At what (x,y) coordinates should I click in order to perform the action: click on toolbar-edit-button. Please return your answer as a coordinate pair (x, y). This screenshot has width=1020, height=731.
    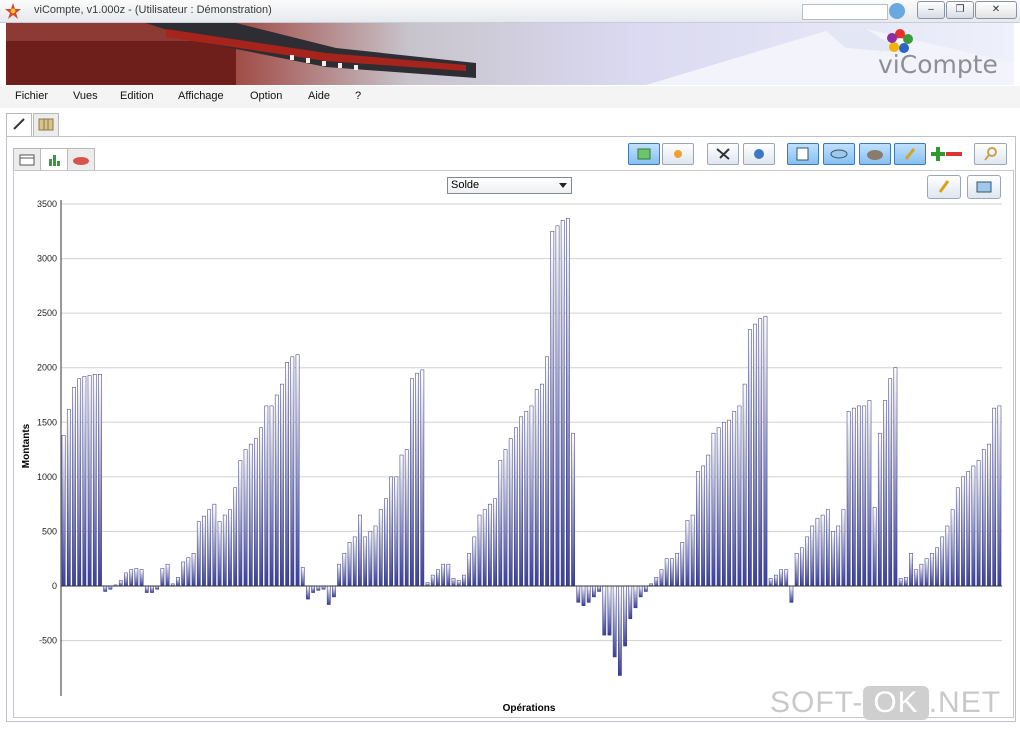
    Looking at the image, I should click on (910, 154).